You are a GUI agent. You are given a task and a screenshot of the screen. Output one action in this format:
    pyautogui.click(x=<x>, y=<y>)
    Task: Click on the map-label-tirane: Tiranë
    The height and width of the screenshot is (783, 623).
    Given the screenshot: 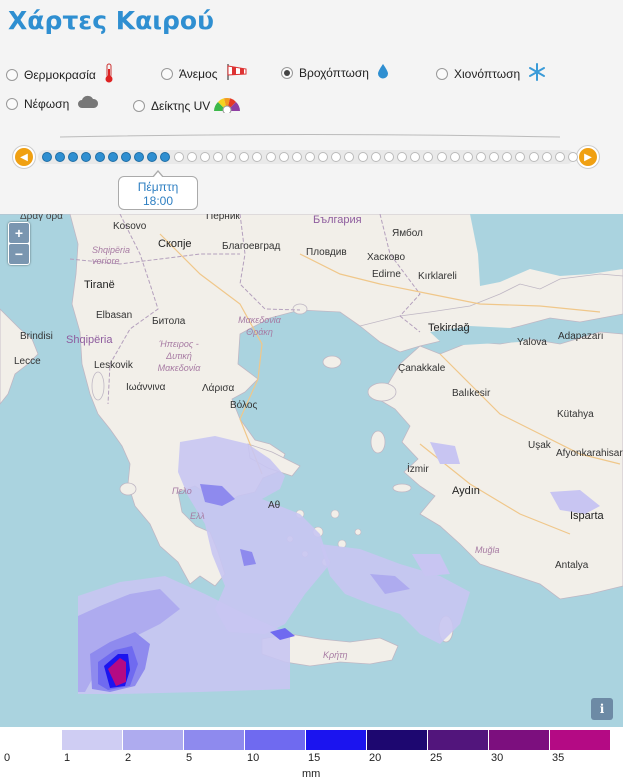 What is the action you would take?
    pyautogui.click(x=99, y=285)
    